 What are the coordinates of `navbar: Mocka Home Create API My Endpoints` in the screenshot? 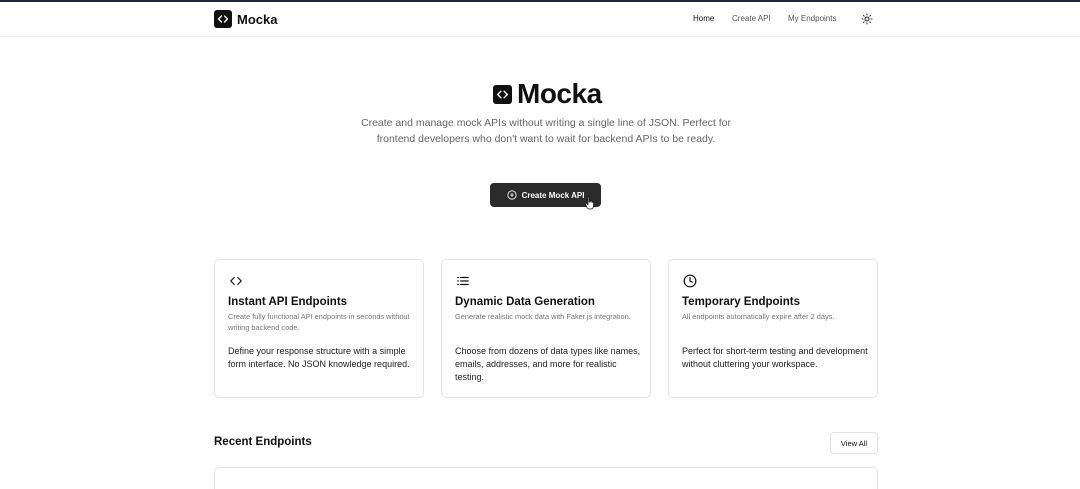 It's located at (540, 19).